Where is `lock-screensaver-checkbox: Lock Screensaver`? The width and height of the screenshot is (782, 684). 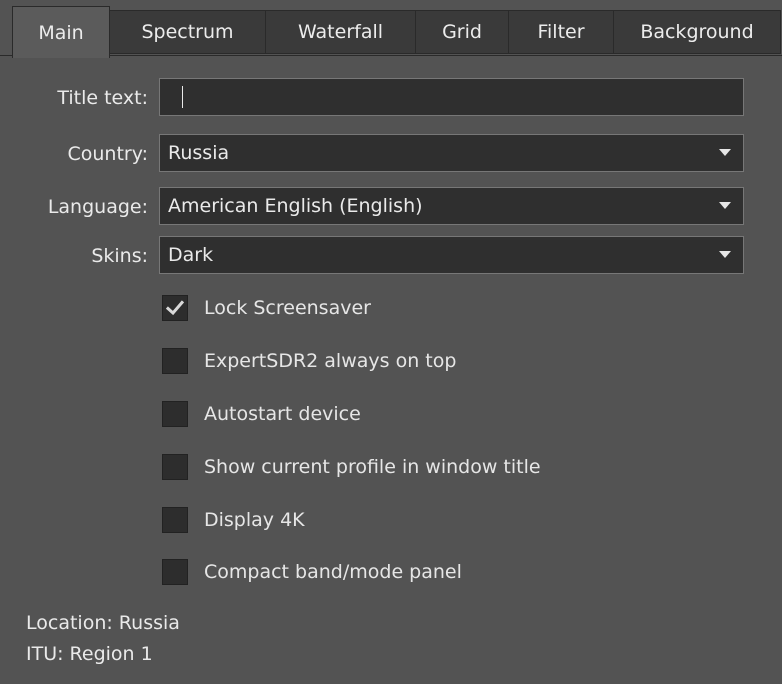 lock-screensaver-checkbox: Lock Screensaver is located at coordinates (266, 308).